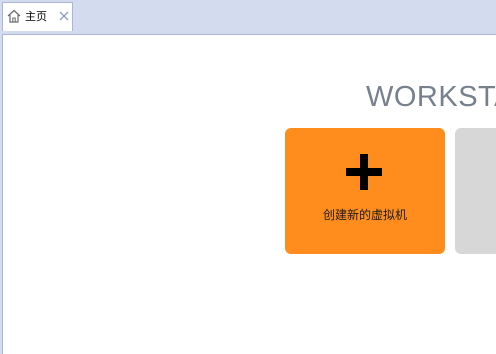 Image resolution: width=496 pixels, height=354 pixels. I want to click on create-vm-button: 创建新的虚拟机, so click(365, 191).